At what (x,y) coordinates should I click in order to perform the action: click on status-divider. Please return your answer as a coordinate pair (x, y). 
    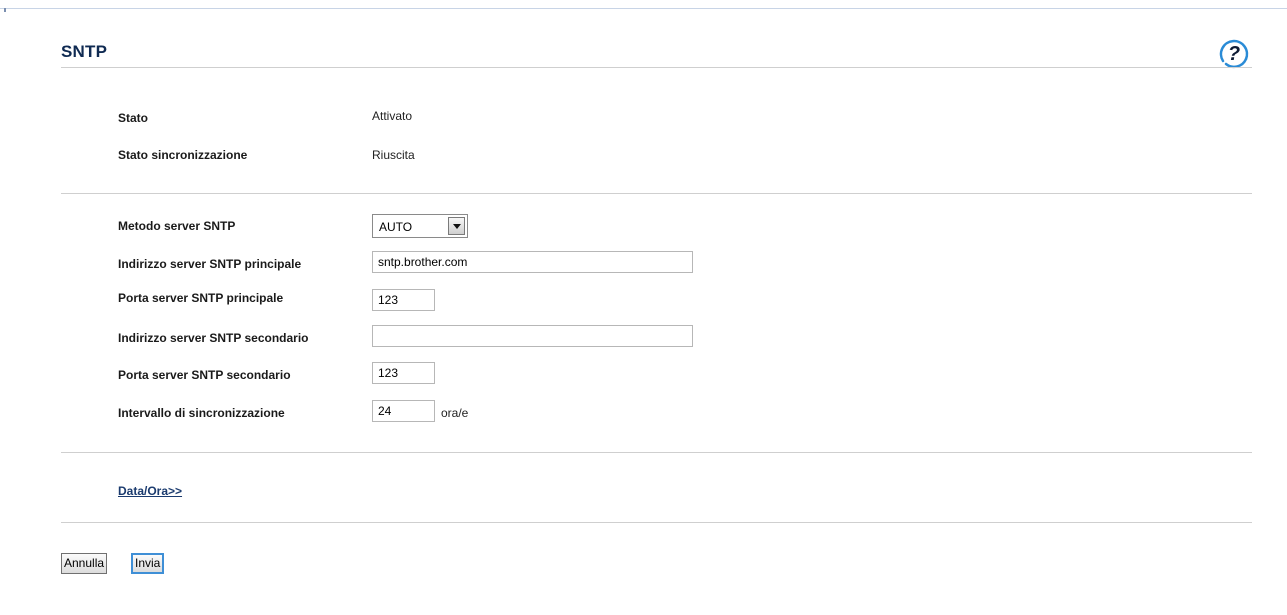
    Looking at the image, I should click on (656, 193).